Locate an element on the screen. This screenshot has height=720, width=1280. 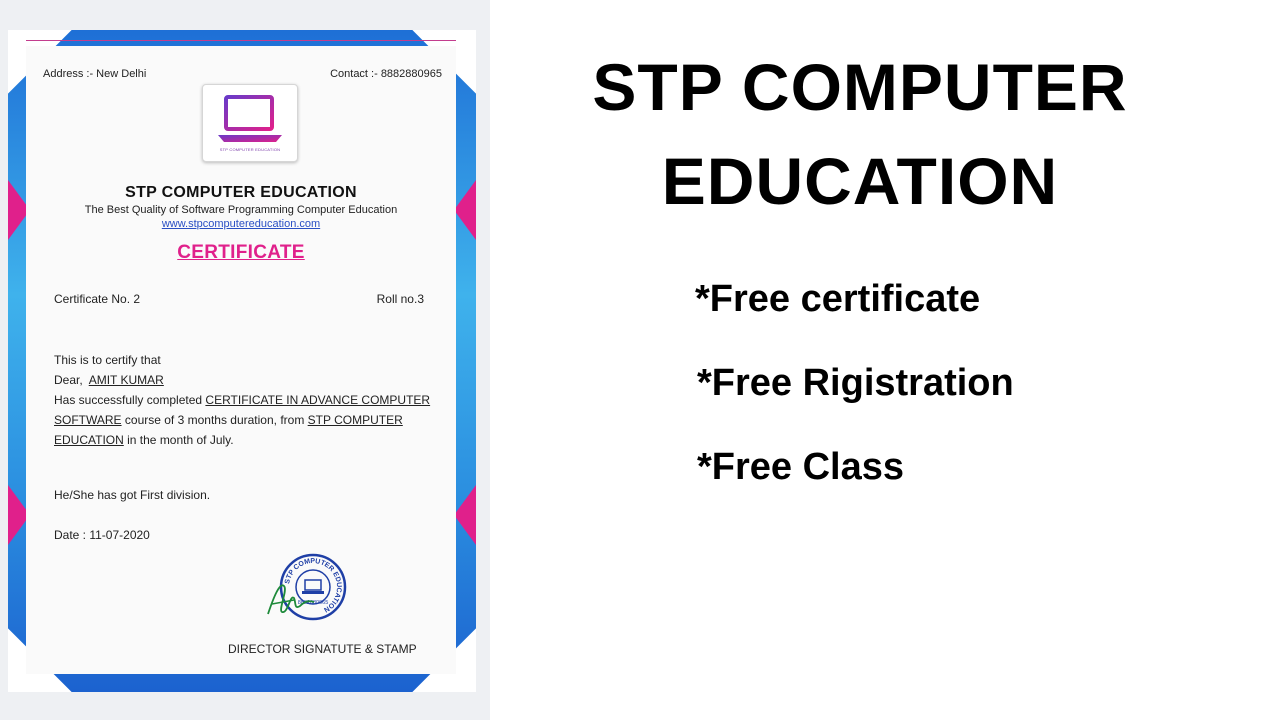
certificate-address: Address :- New Delhi is located at coordinates (95, 74).